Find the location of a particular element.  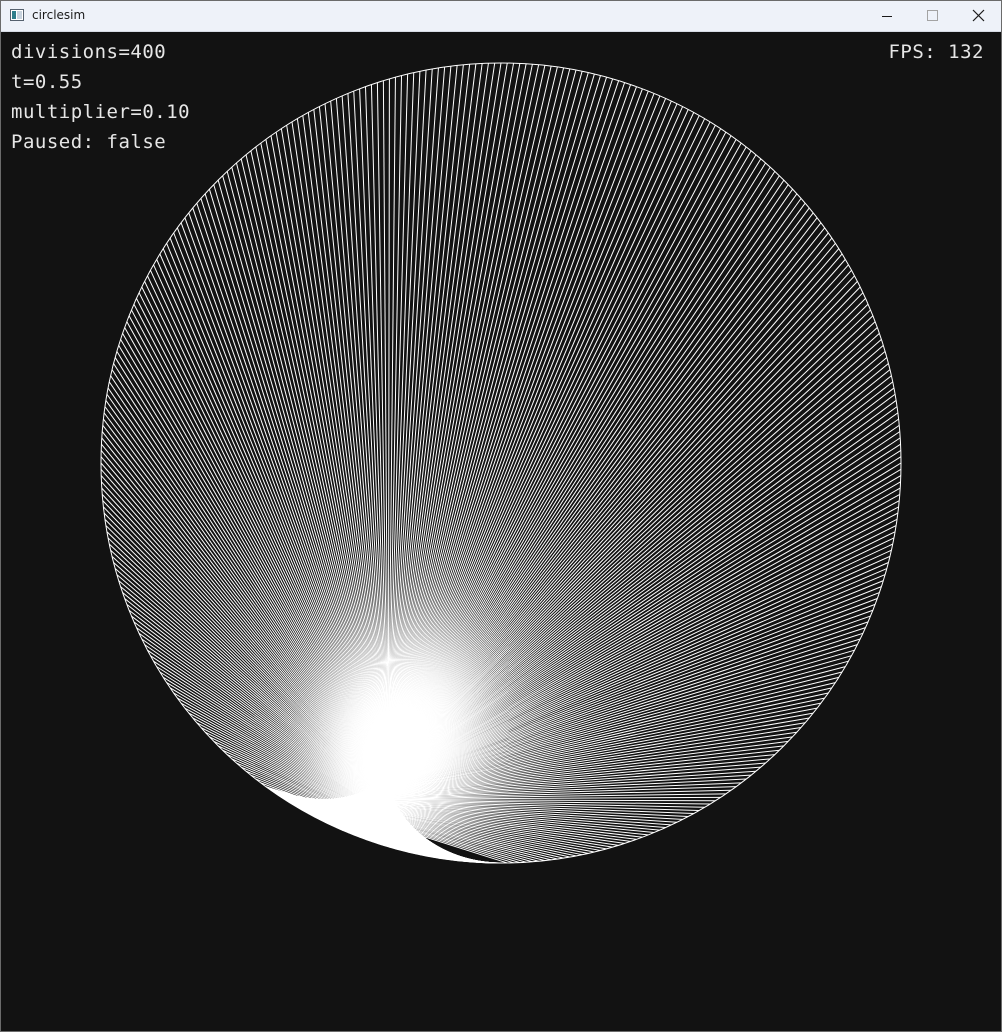

maximize-icon is located at coordinates (932, 15).